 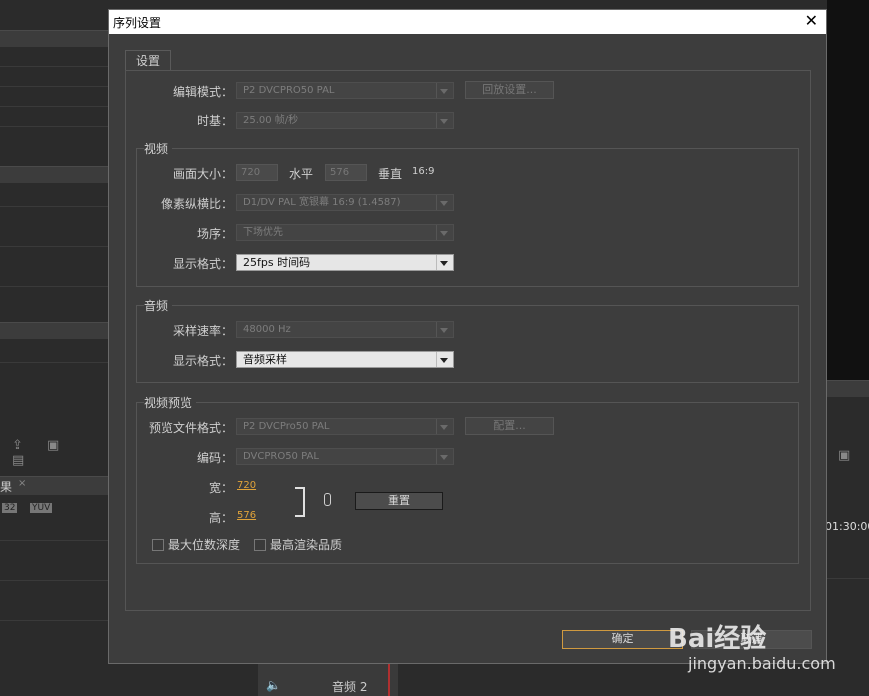 What do you see at coordinates (220, 488) in the screenshot?
I see `preview-width-label: 宽：` at bounding box center [220, 488].